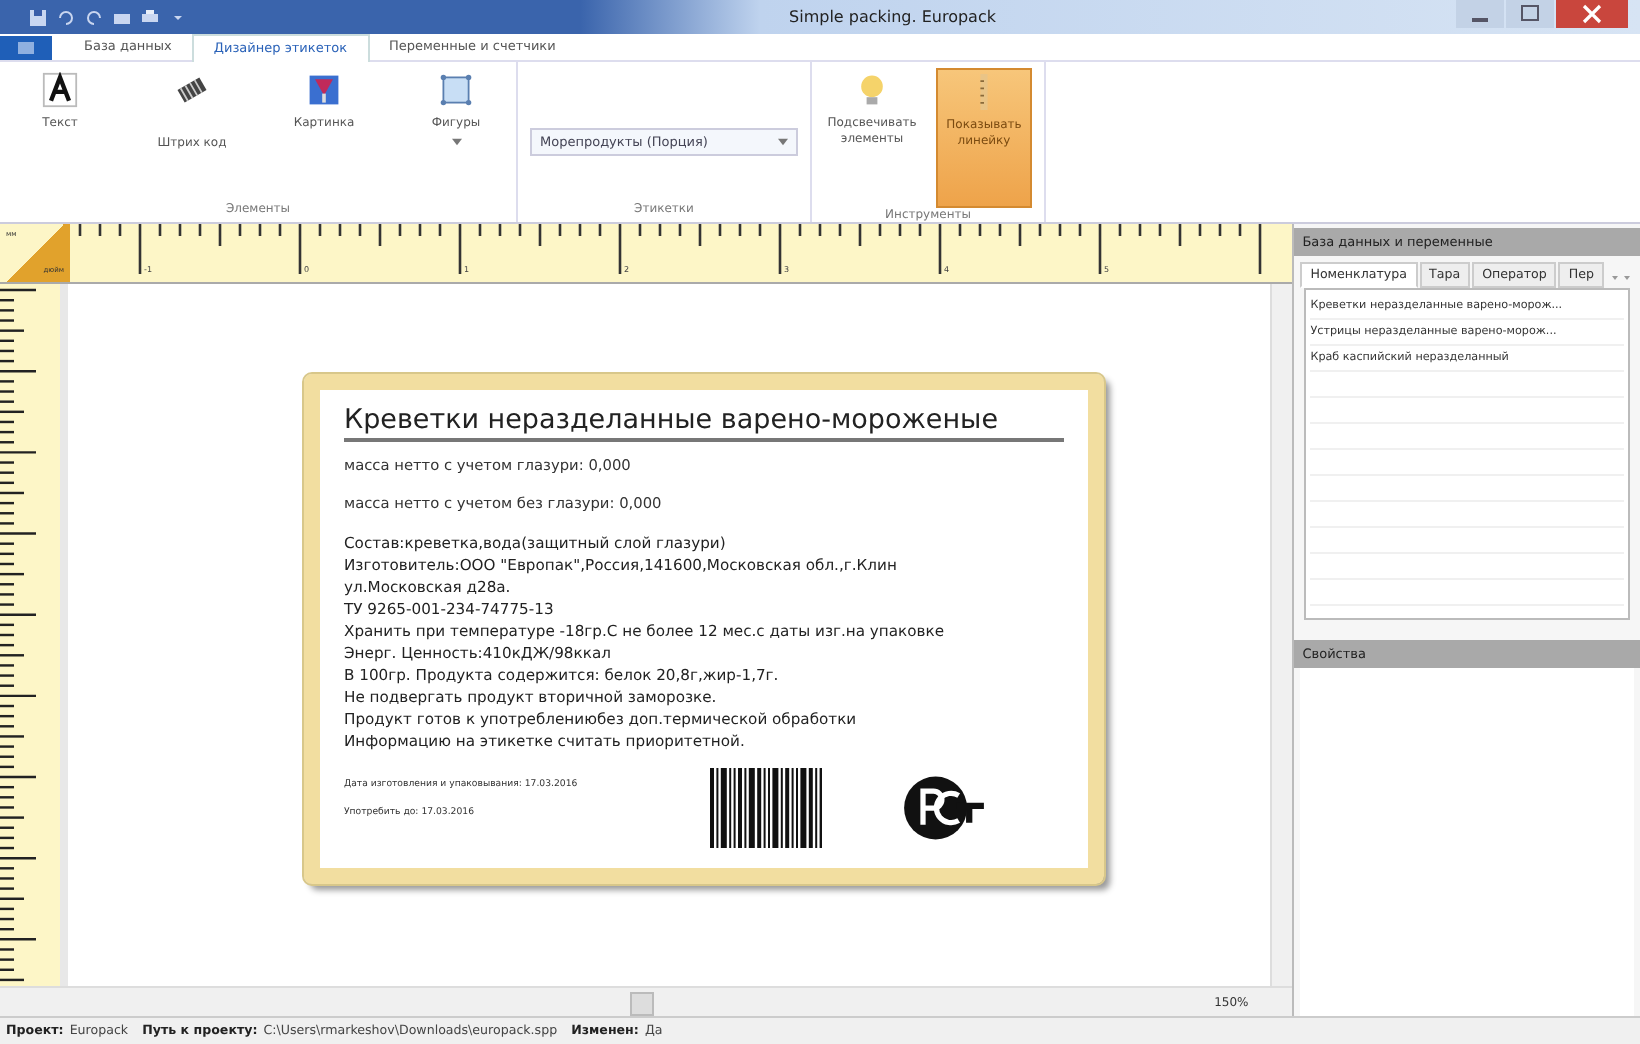 The image size is (1640, 1044). What do you see at coordinates (892, 17) in the screenshot?
I see `window-title: Simple packing. Europack` at bounding box center [892, 17].